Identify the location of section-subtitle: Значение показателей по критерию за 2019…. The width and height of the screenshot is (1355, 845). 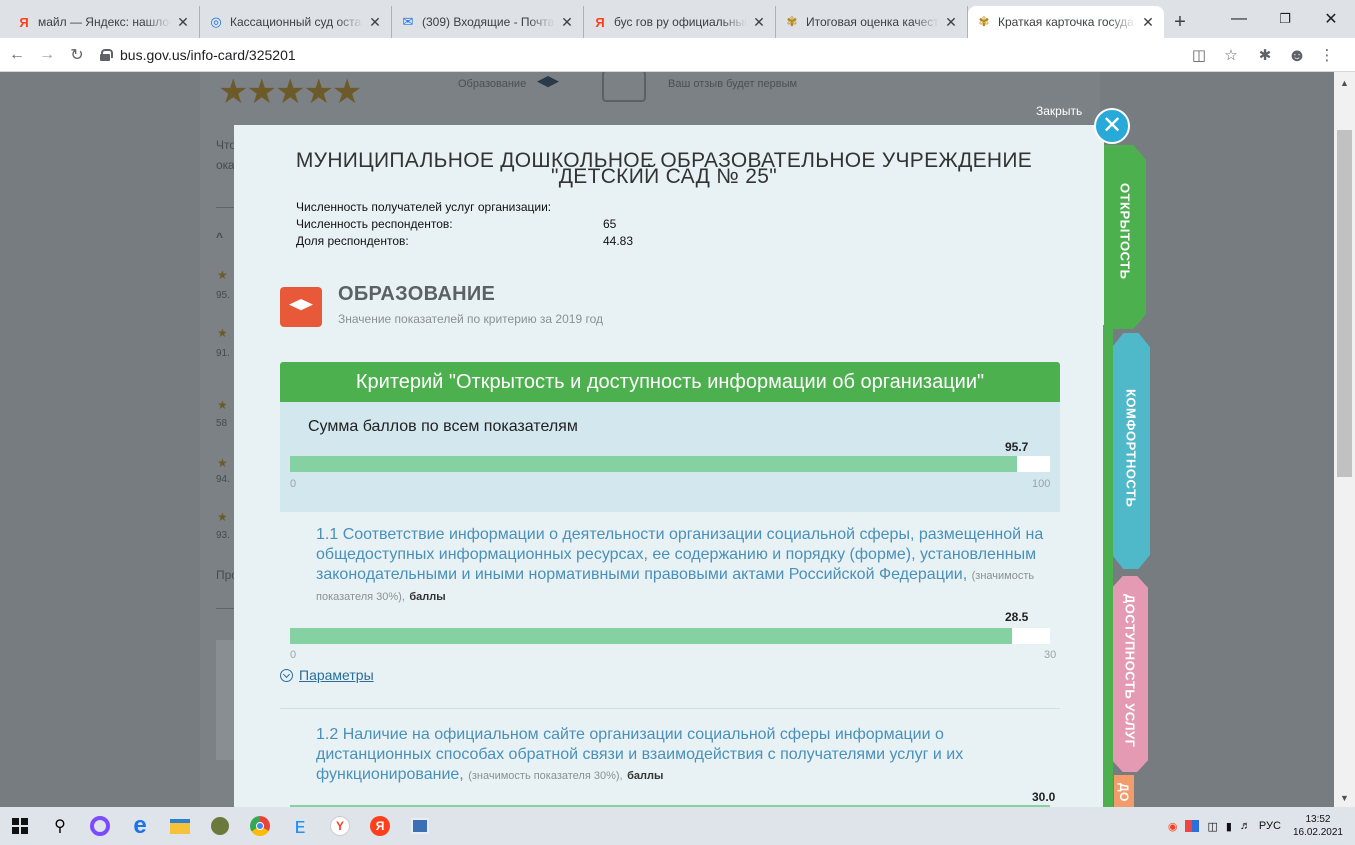
(470, 319).